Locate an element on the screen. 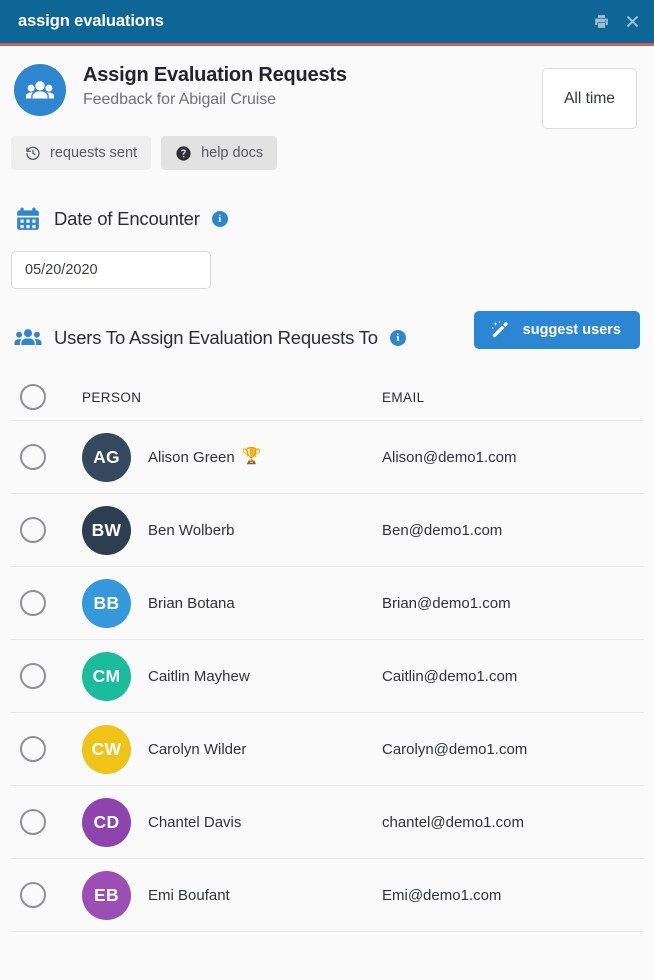  table-row: EB Emi Boufant Emi@demo1.com is located at coordinates (327, 895).